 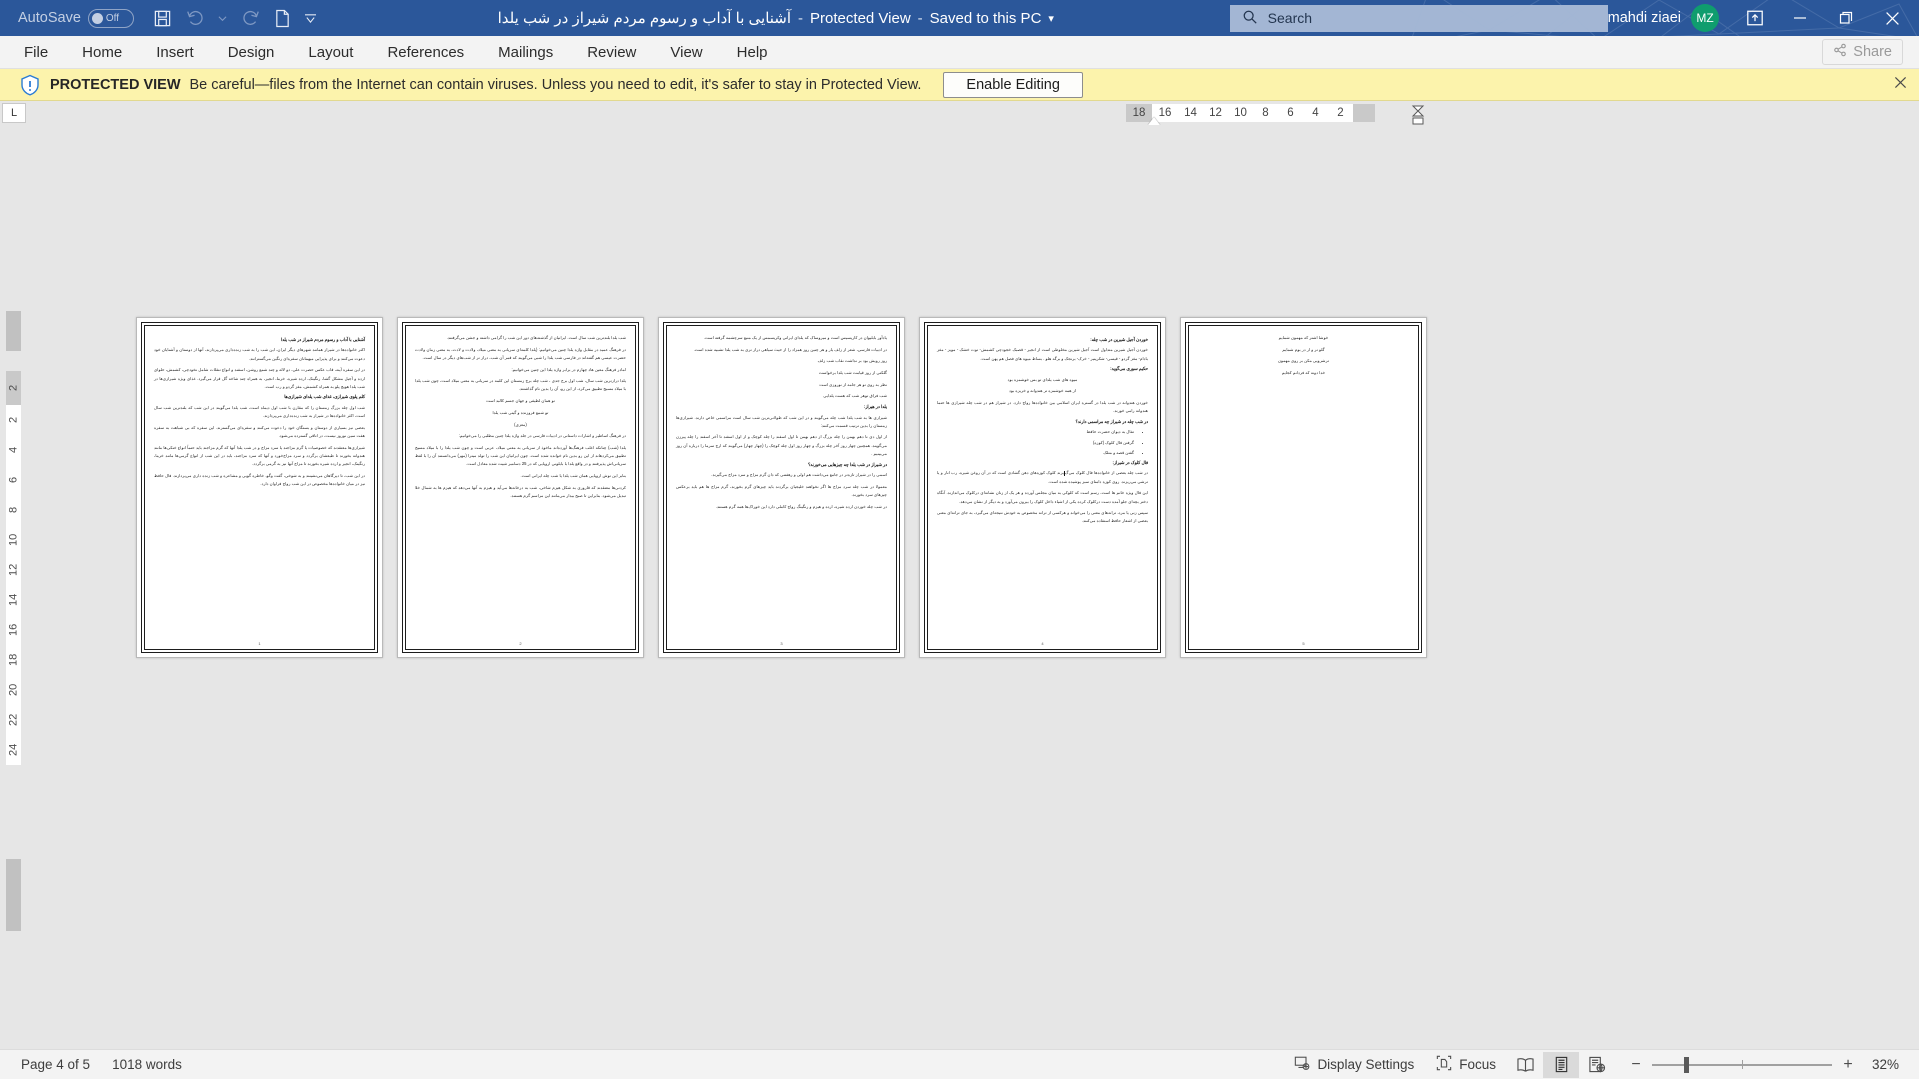 I want to click on enable-editing-button: Enable Editing, so click(x=1013, y=84).